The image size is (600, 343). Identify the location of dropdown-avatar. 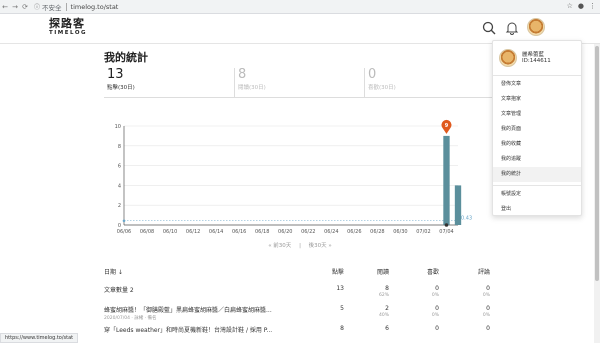
(508, 58).